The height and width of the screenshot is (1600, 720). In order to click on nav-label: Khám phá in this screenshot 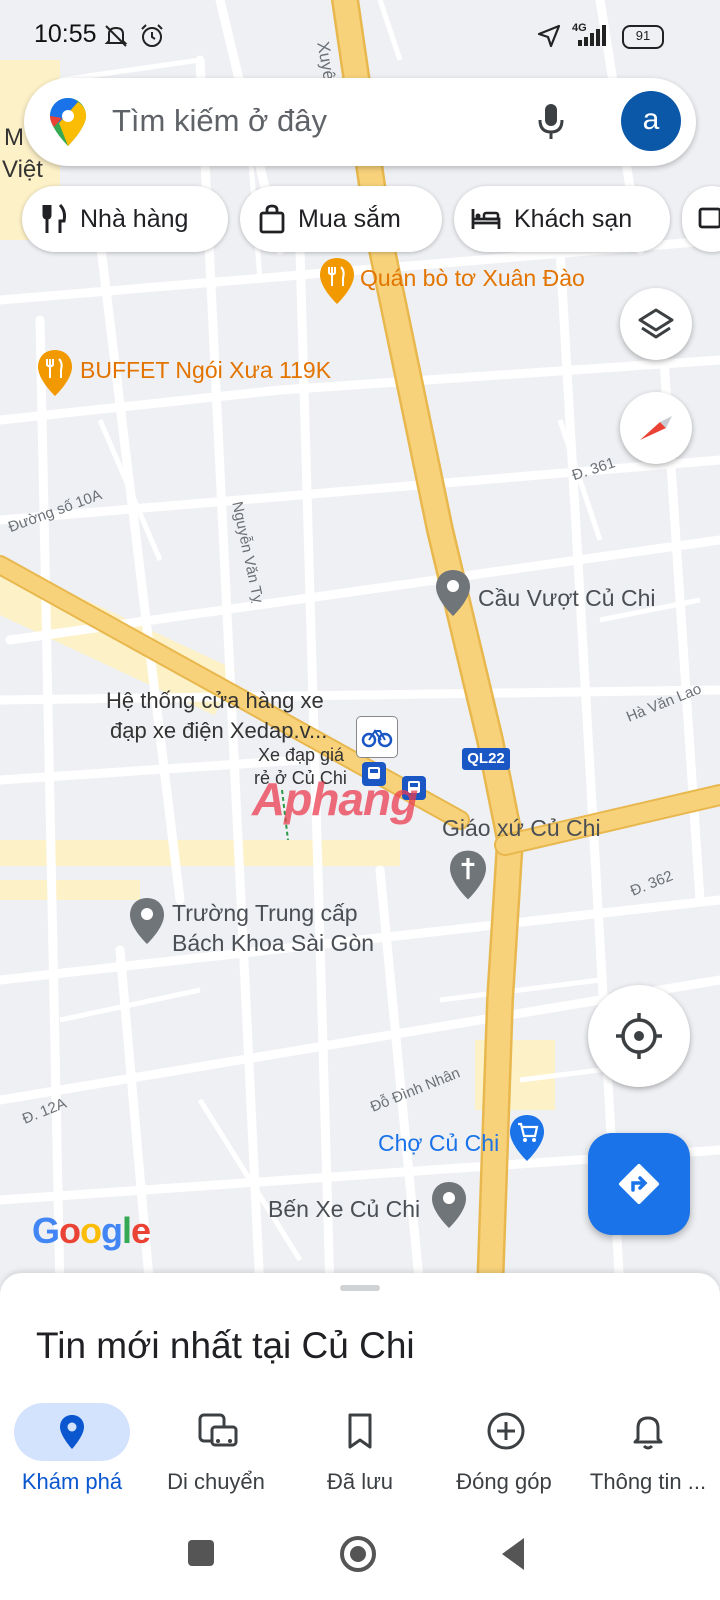, I will do `click(72, 1481)`.